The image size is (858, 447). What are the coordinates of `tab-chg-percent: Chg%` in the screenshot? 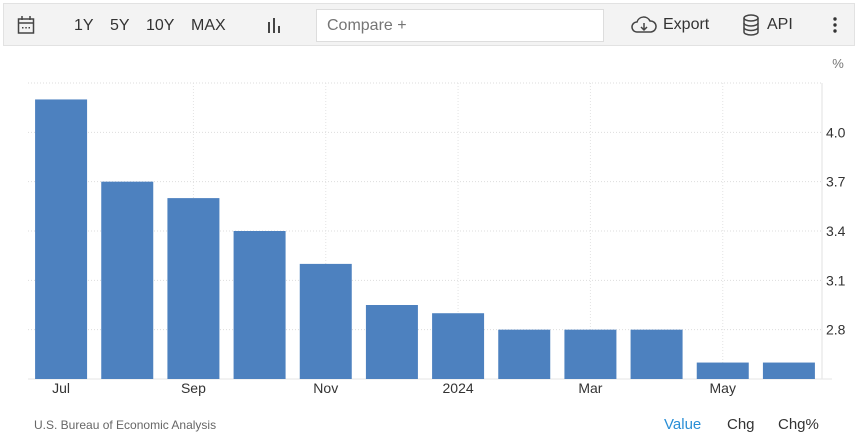 It's located at (798, 424).